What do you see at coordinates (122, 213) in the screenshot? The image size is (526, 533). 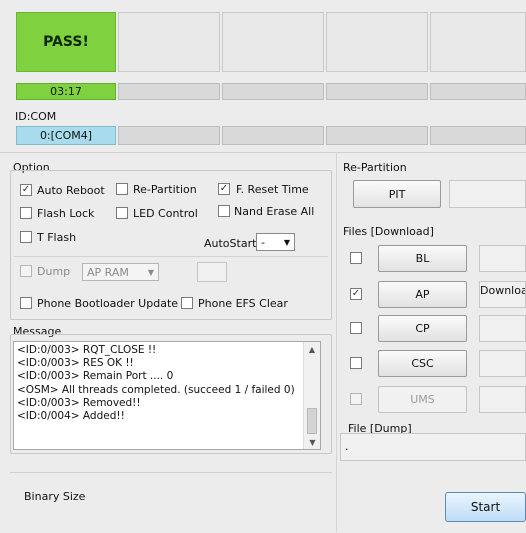 I see `led-control-checkbox` at bounding box center [122, 213].